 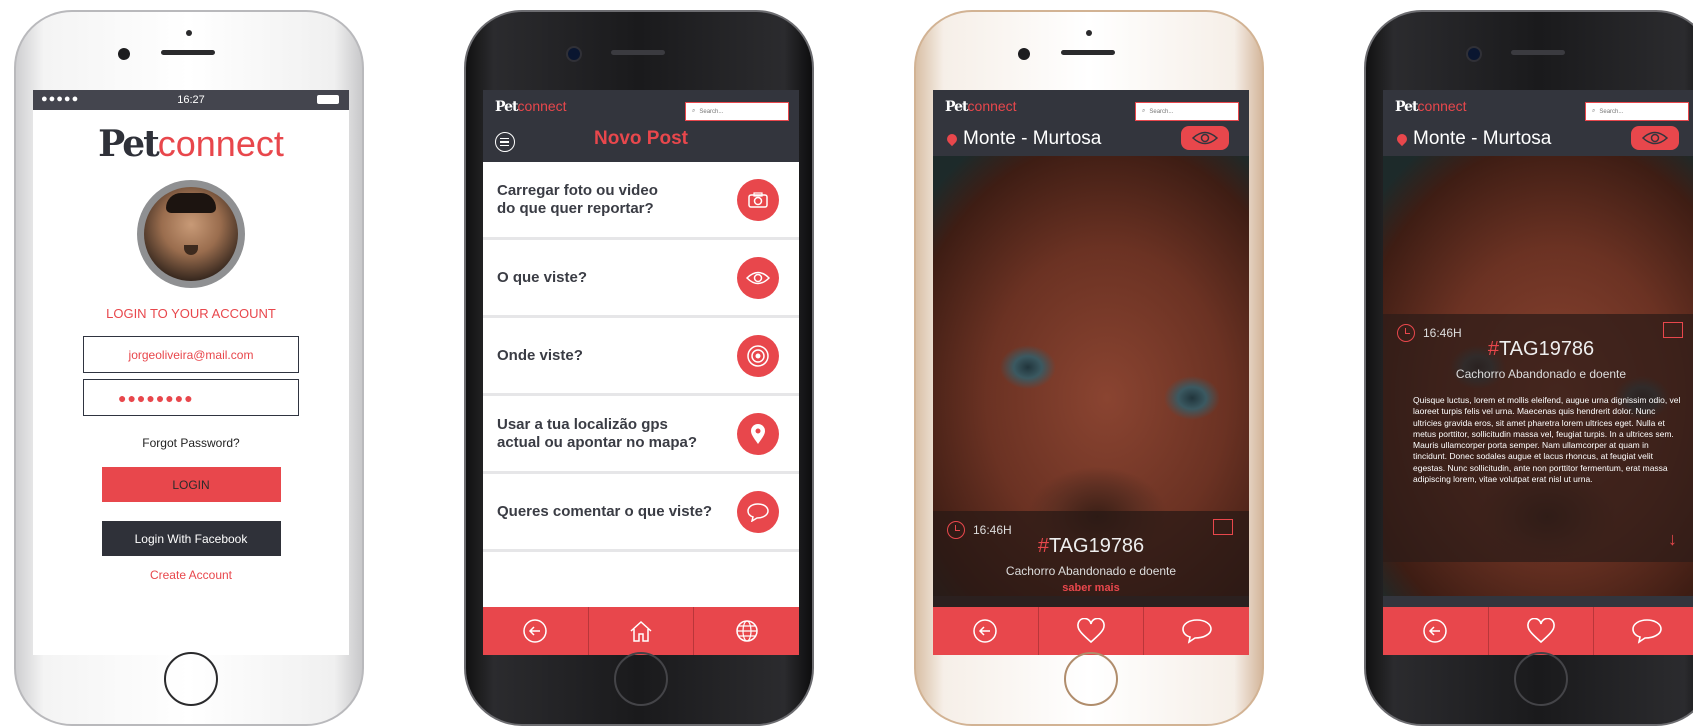 What do you see at coordinates (60, 99) in the screenshot?
I see `signal-icon: ●●●●●` at bounding box center [60, 99].